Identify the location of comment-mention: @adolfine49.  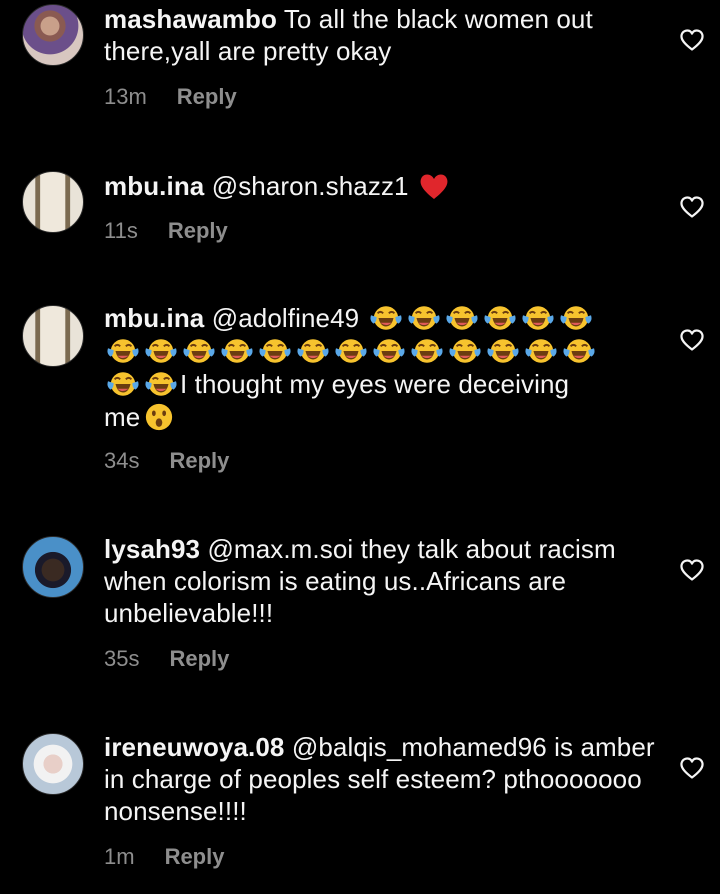
(286, 318).